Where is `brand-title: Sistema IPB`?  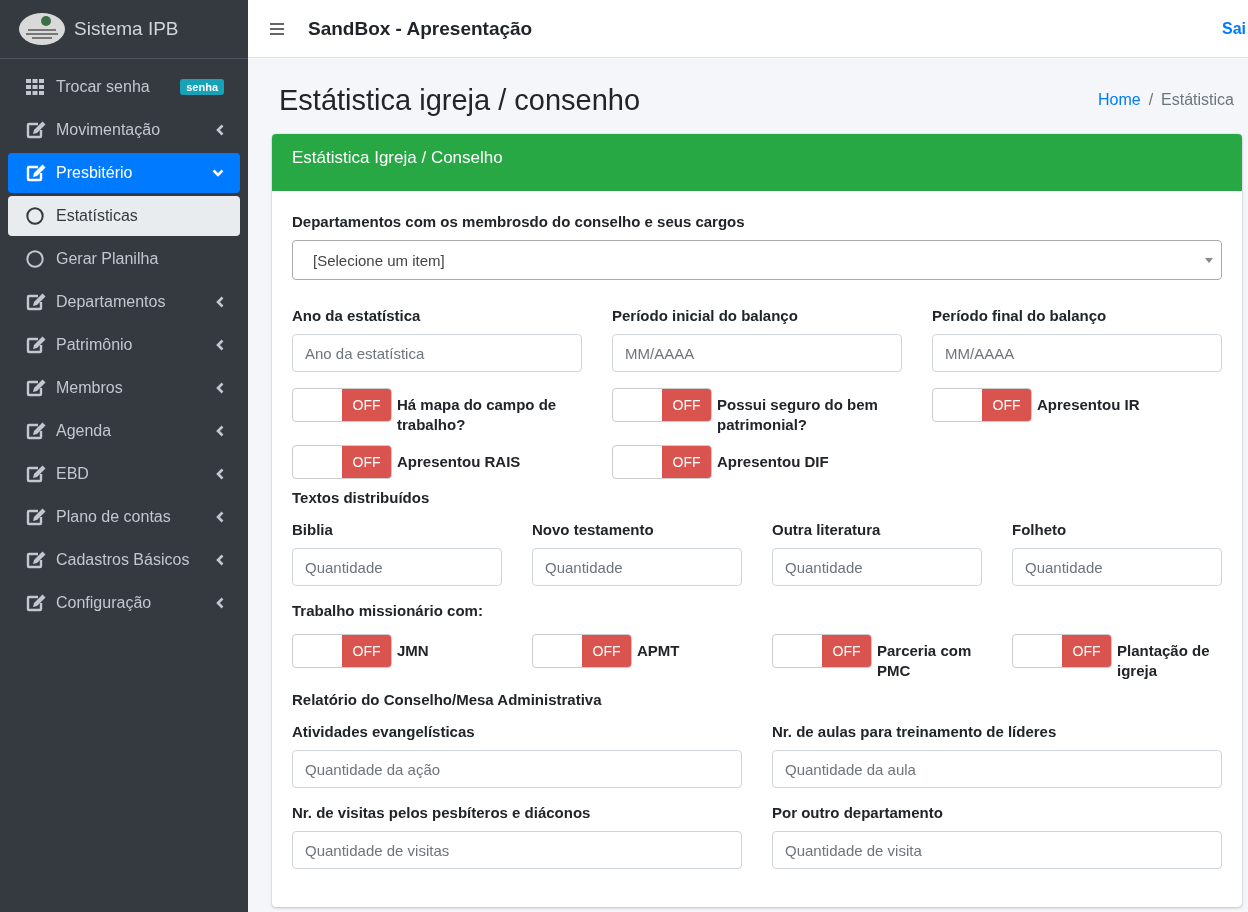 brand-title: Sistema IPB is located at coordinates (126, 29).